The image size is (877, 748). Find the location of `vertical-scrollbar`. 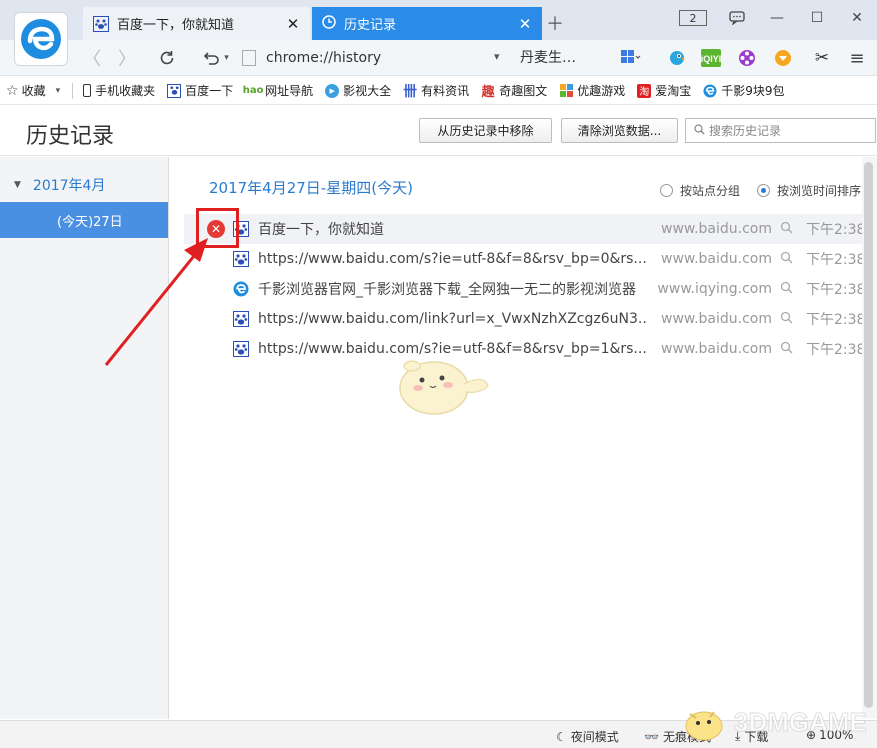

vertical-scrollbar is located at coordinates (869, 438).